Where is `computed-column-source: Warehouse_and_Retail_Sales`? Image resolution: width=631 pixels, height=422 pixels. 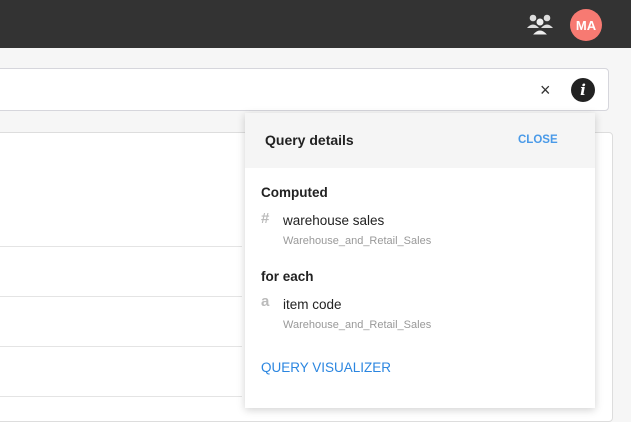 computed-column-source: Warehouse_and_Retail_Sales is located at coordinates (357, 241).